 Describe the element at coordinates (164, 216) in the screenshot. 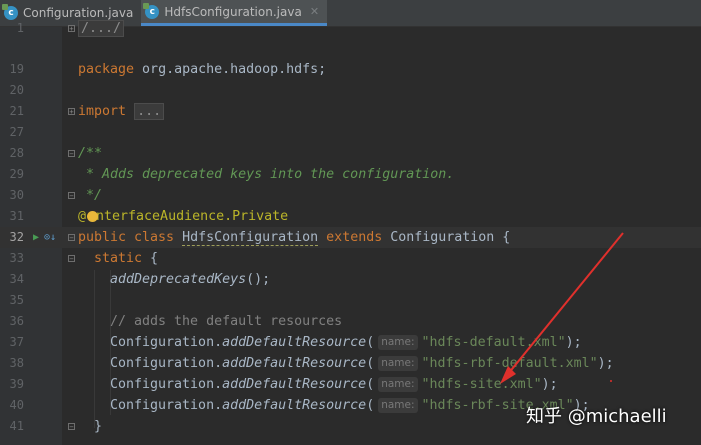

I see `annotation: nterfaceAudience.` at that location.